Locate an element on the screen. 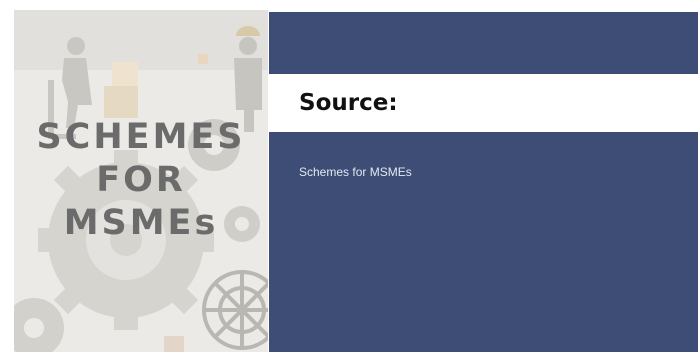  source-heading: Source: is located at coordinates (348, 103).